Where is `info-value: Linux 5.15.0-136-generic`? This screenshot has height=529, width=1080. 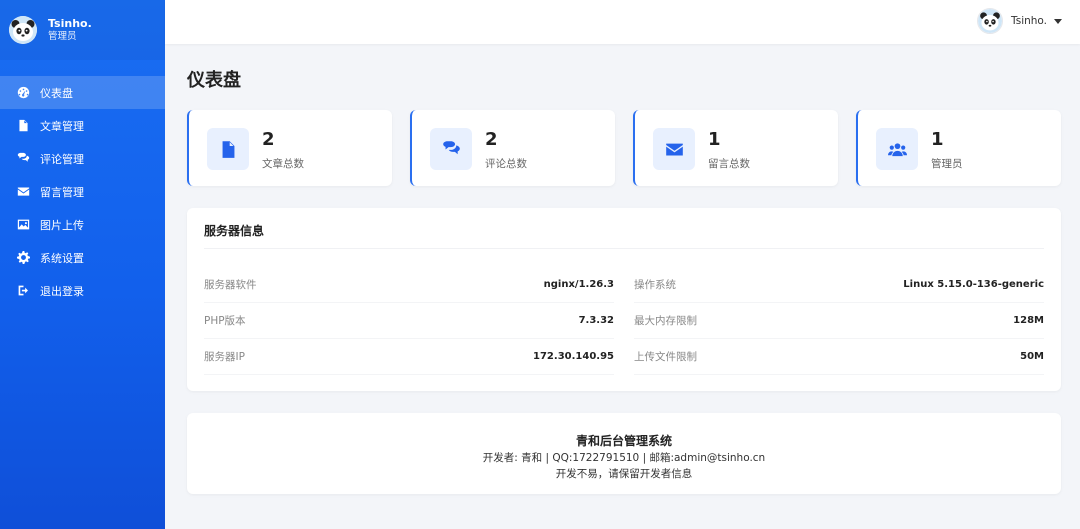
info-value: Linux 5.15.0-136-generic is located at coordinates (973, 284).